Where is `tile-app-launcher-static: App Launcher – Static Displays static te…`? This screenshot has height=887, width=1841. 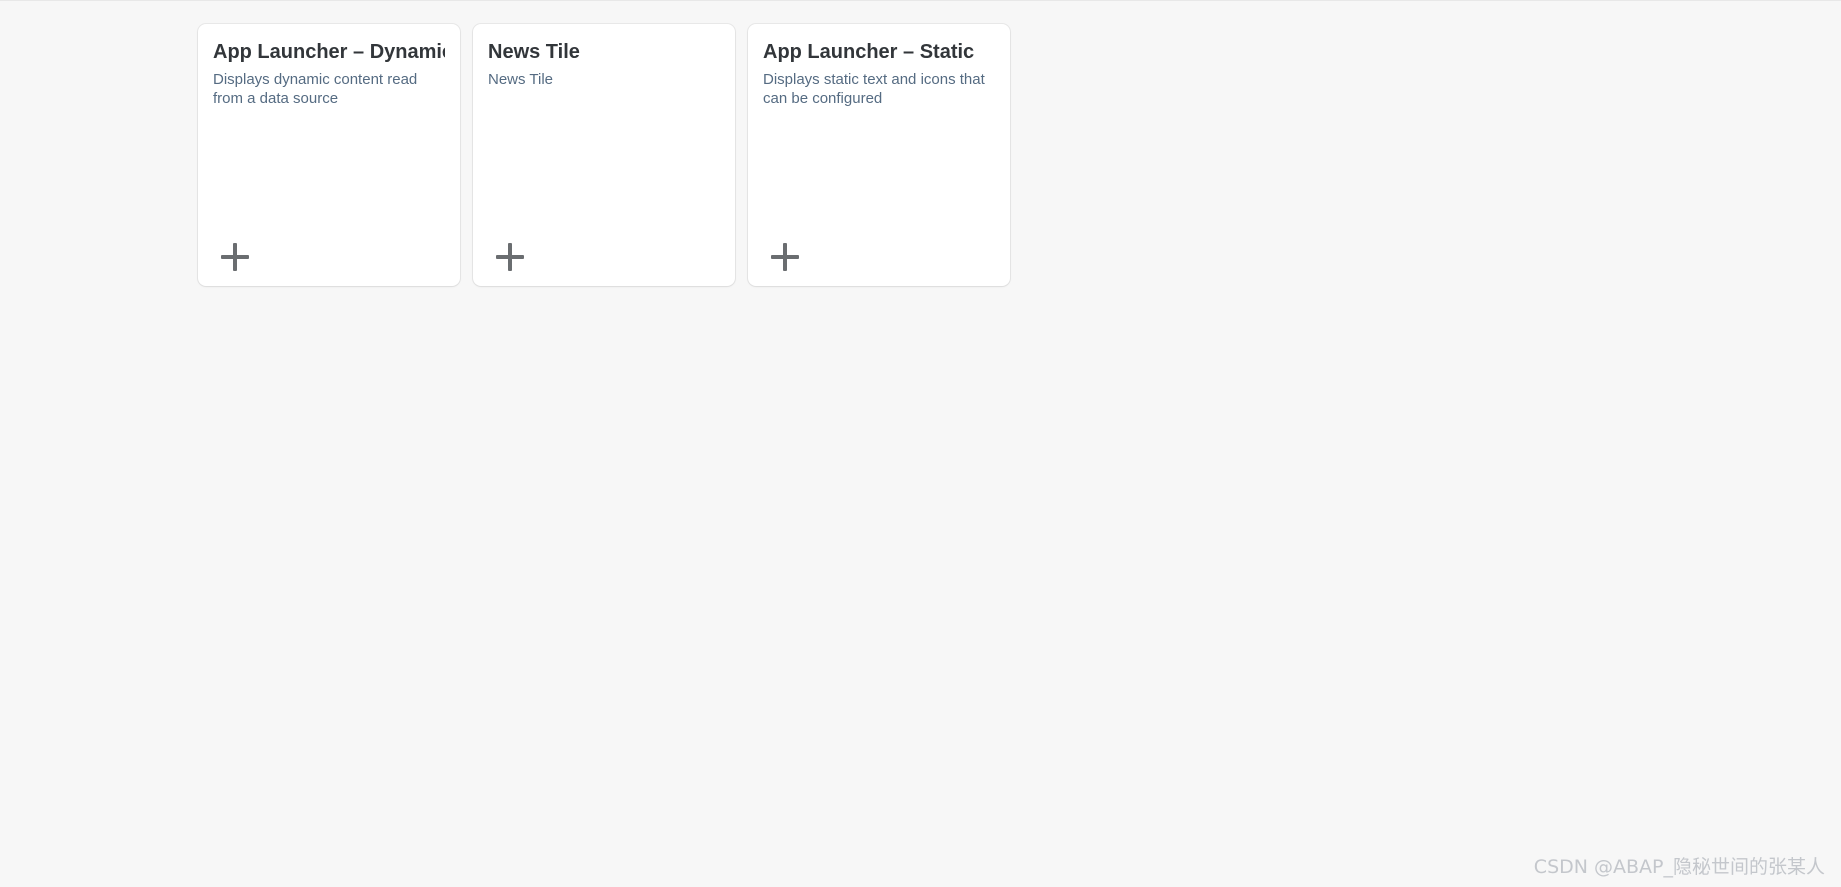 tile-app-launcher-static: App Launcher – Static Displays static te… is located at coordinates (879, 155).